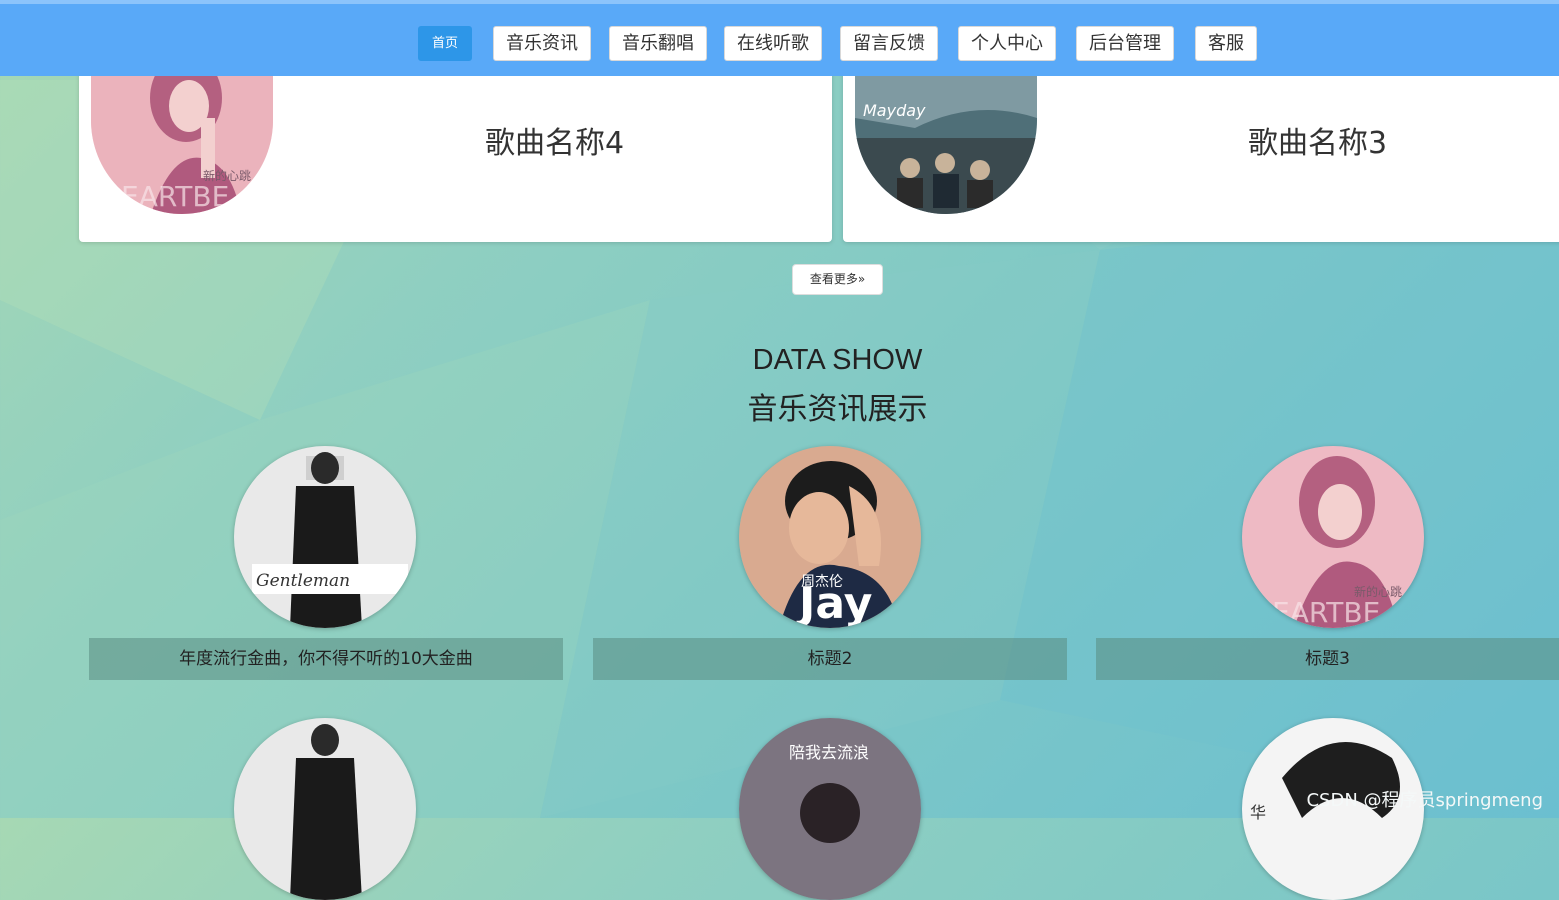 This screenshot has height=900, width=1559. What do you see at coordinates (829, 752) in the screenshot?
I see `cover-caption: 陪我去流浪` at bounding box center [829, 752].